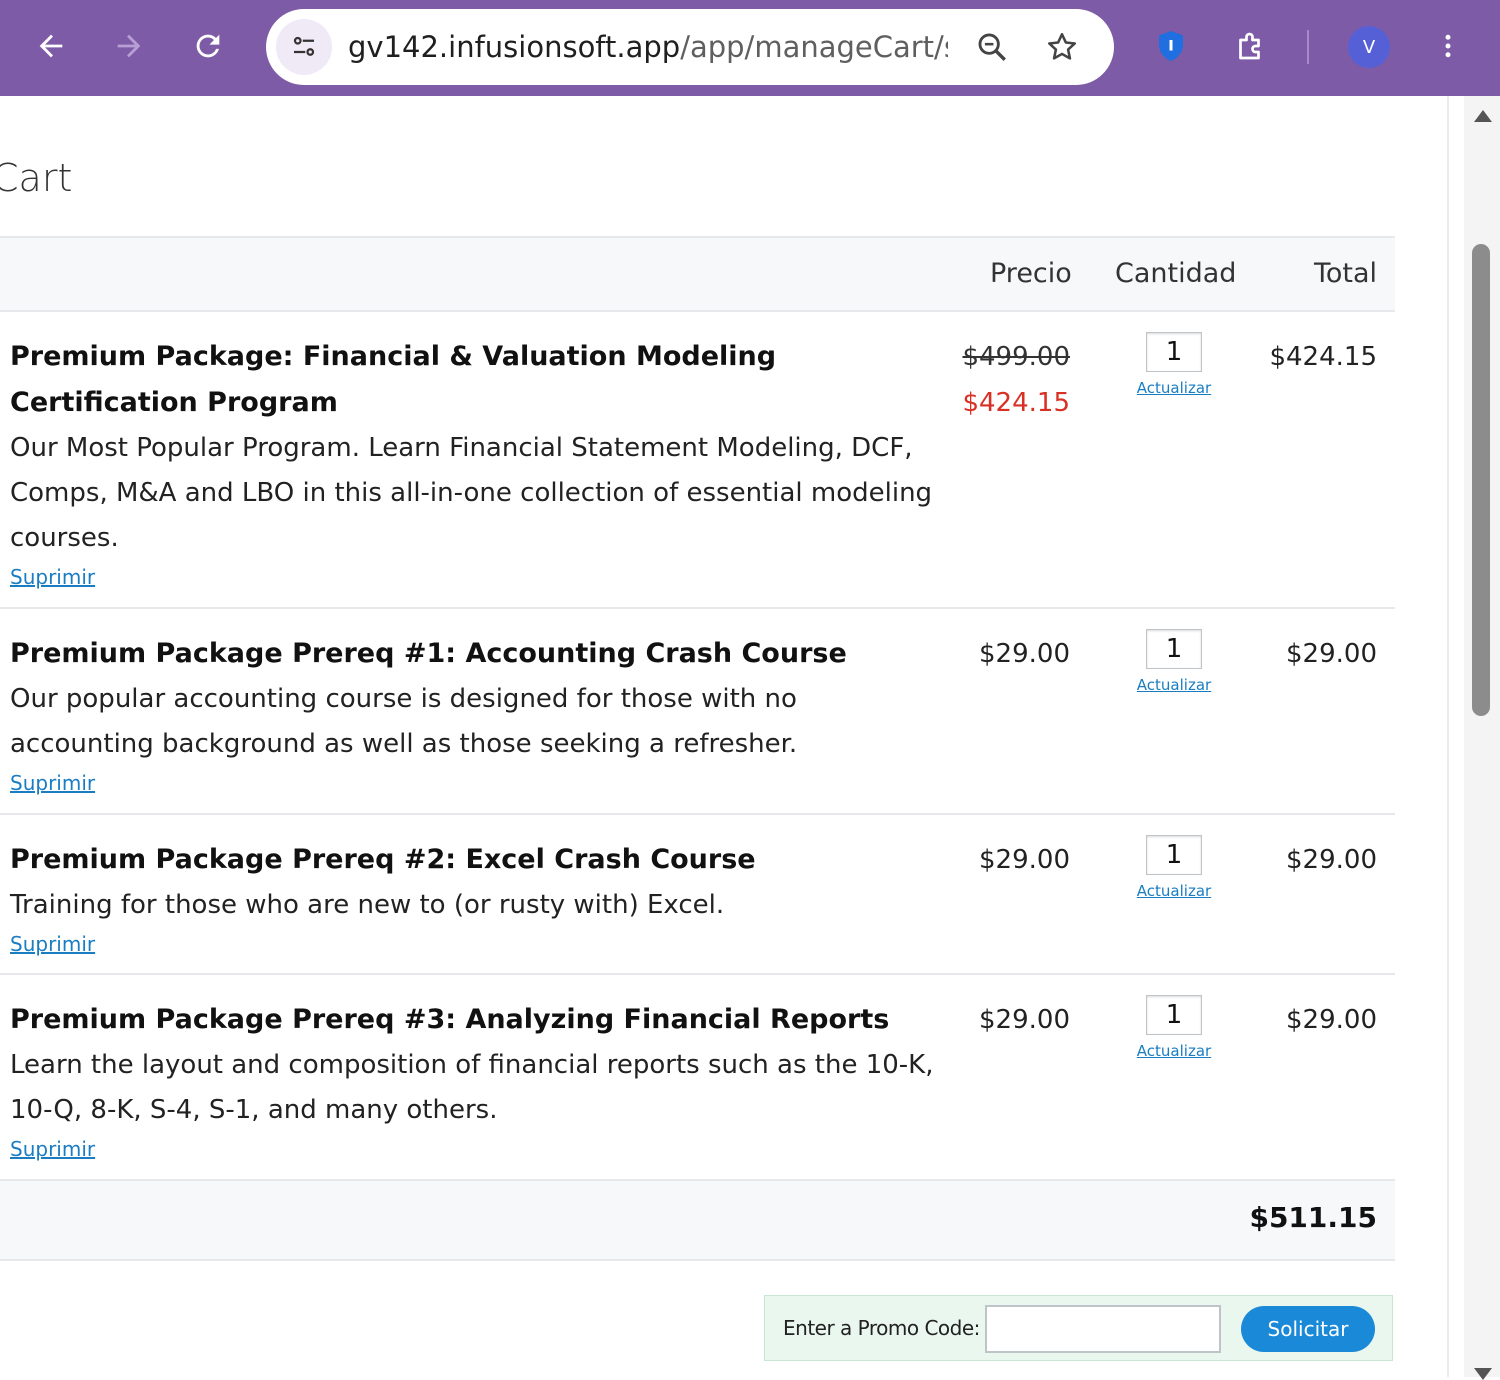 Image resolution: width=1500 pixels, height=1380 pixels. I want to click on content-edge, so click(1448, 736).